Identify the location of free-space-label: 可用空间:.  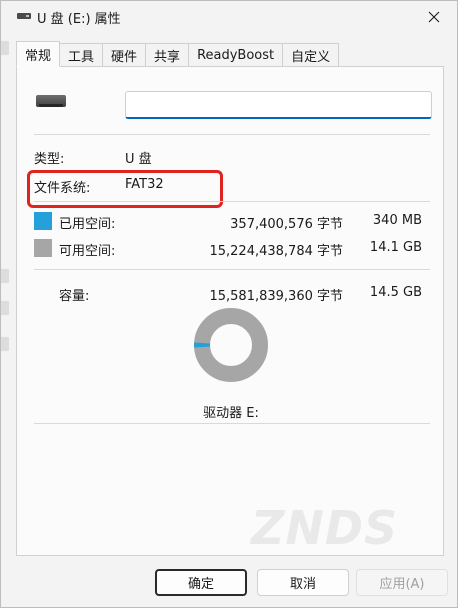
(87, 251).